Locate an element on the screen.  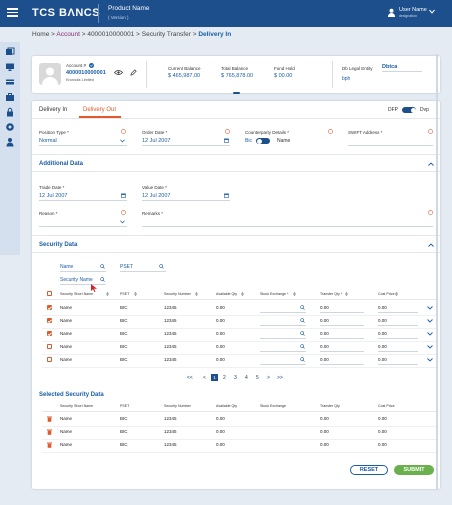
pager-last: >> is located at coordinates (280, 378).